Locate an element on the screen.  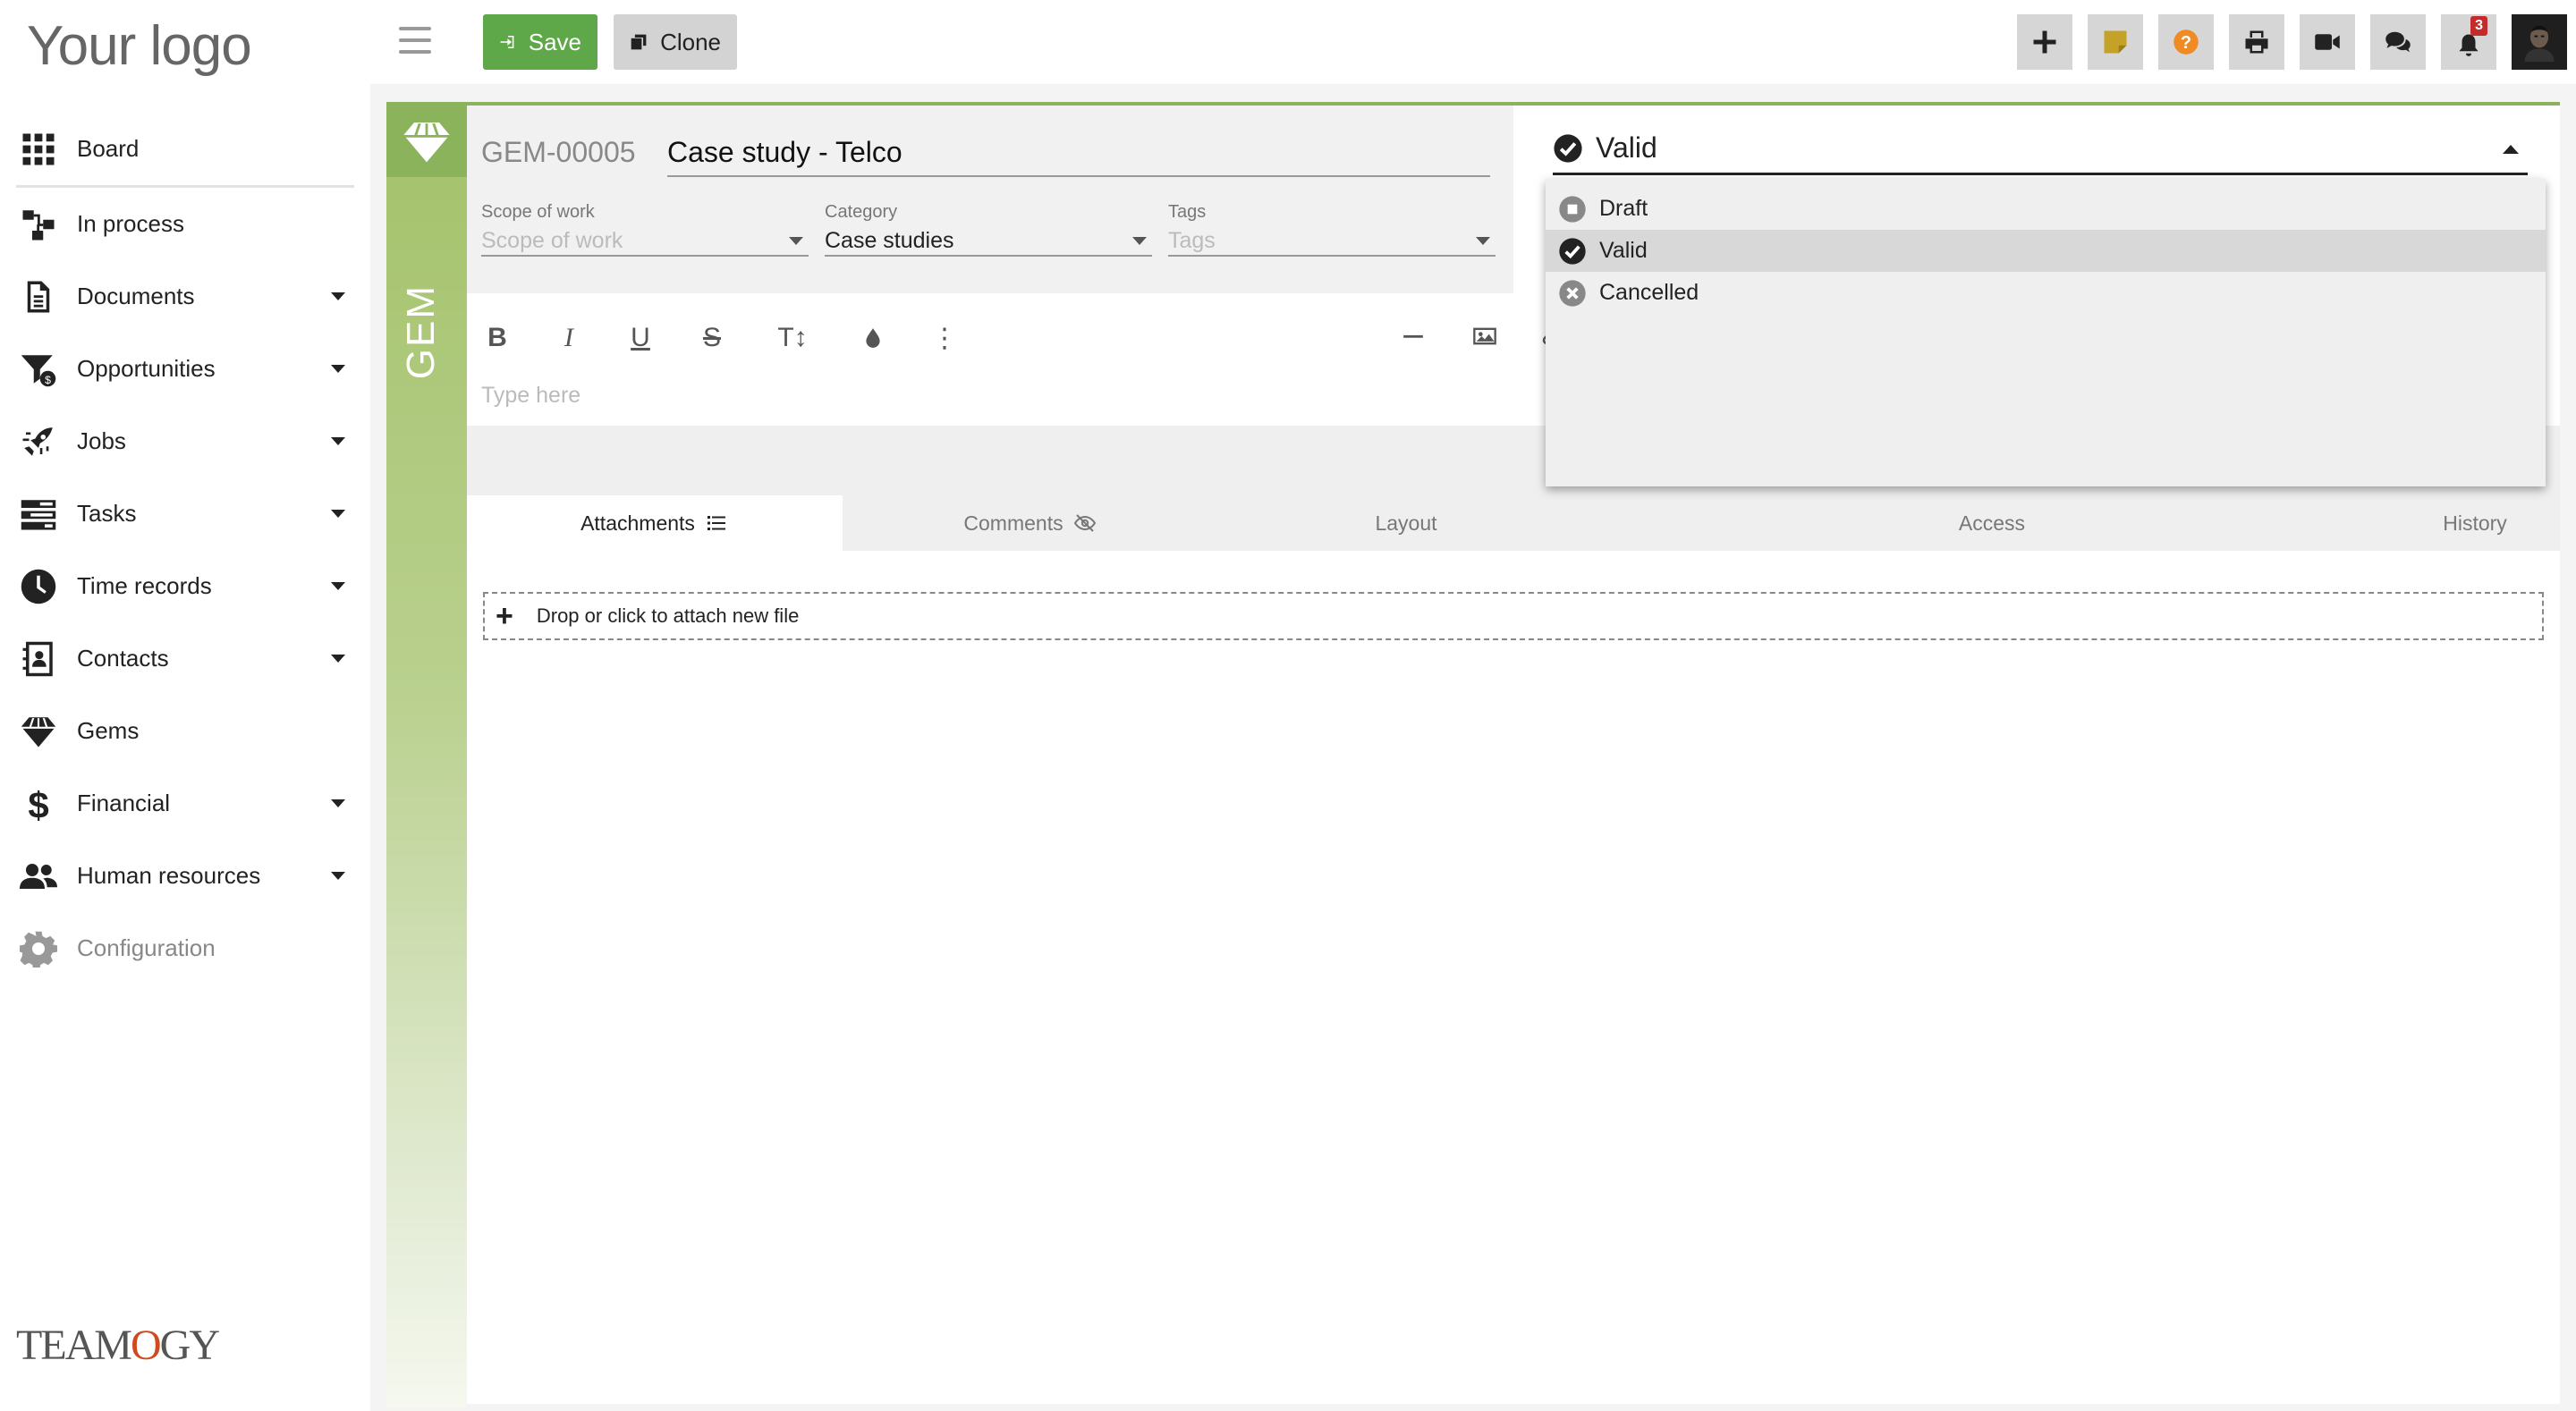
category-select: Category Case studies is located at coordinates (988, 230).